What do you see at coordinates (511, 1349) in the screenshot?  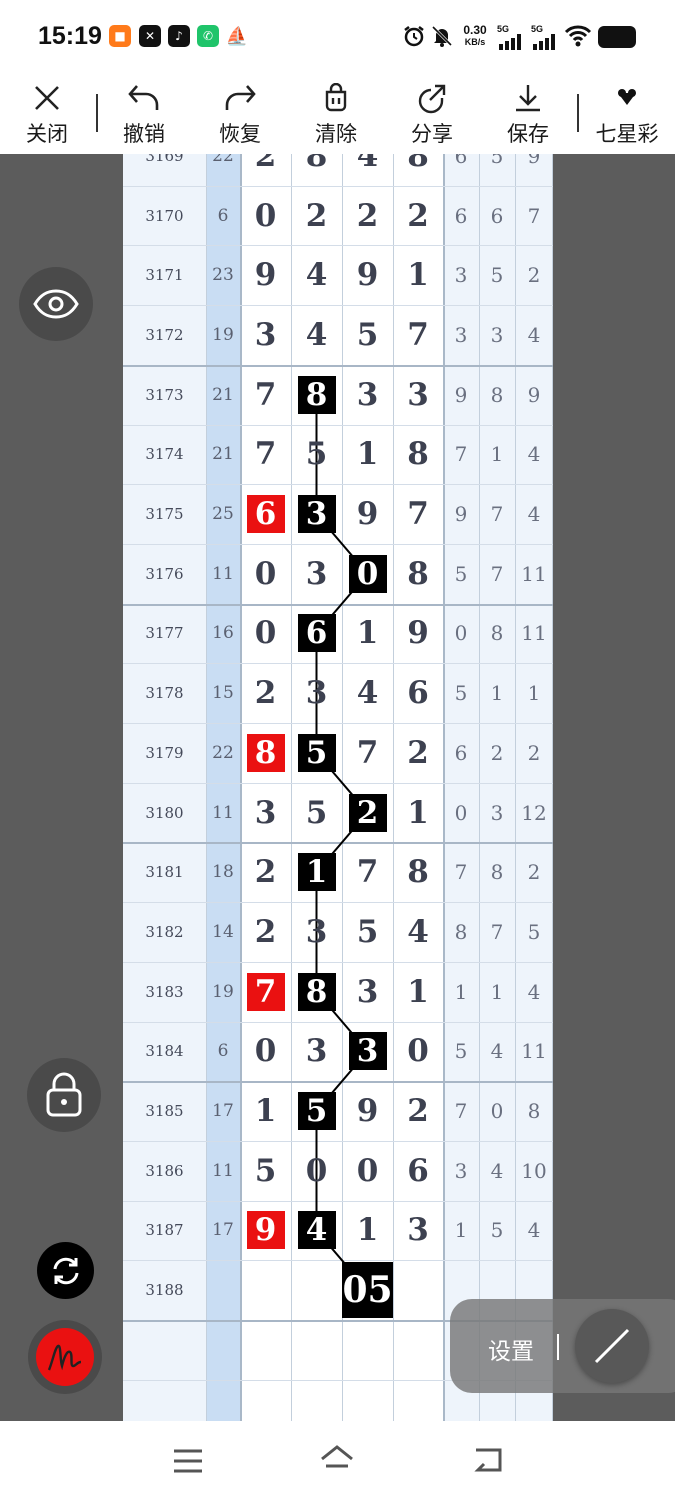 I see `settings-button: 设置` at bounding box center [511, 1349].